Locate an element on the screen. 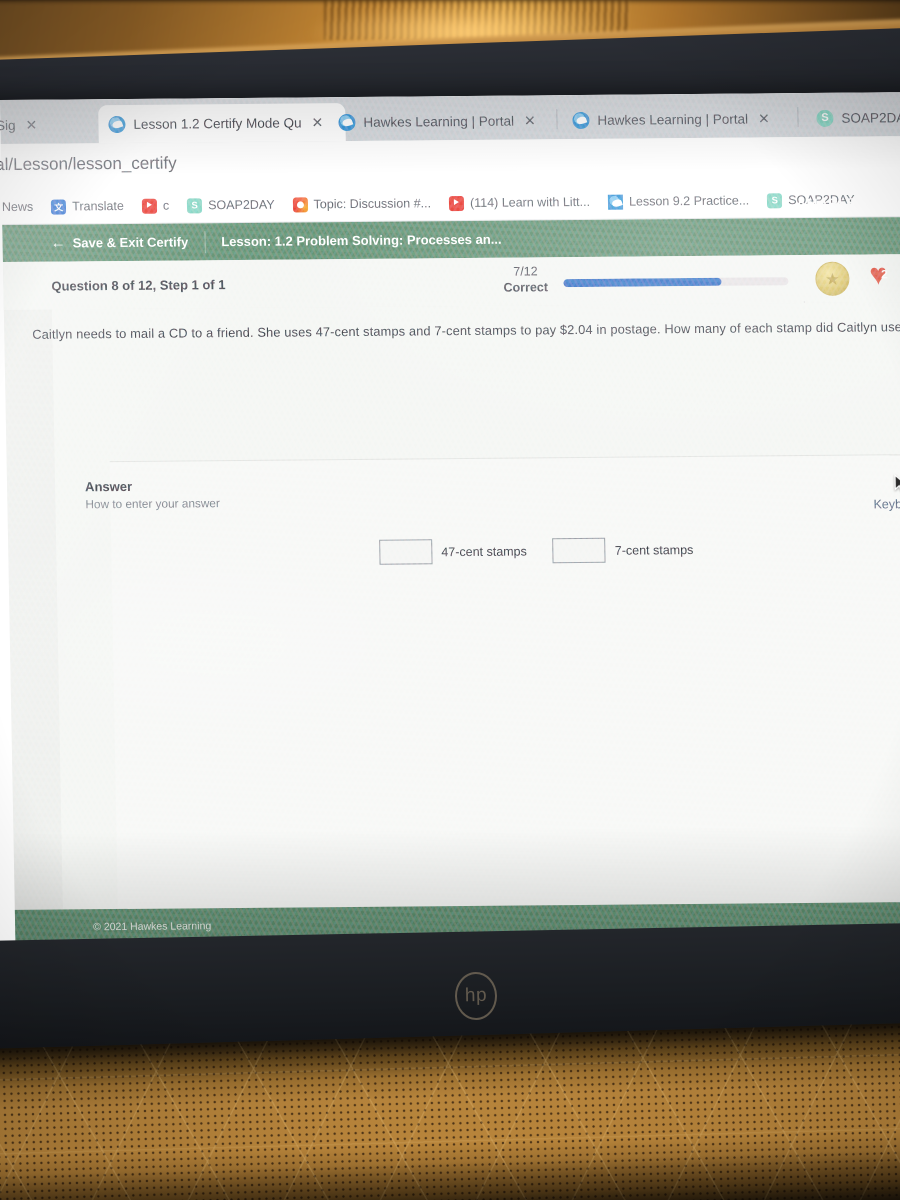 Image resolution: width=900 pixels, height=1200 pixels. answer-heading: Answer is located at coordinates (108, 486).